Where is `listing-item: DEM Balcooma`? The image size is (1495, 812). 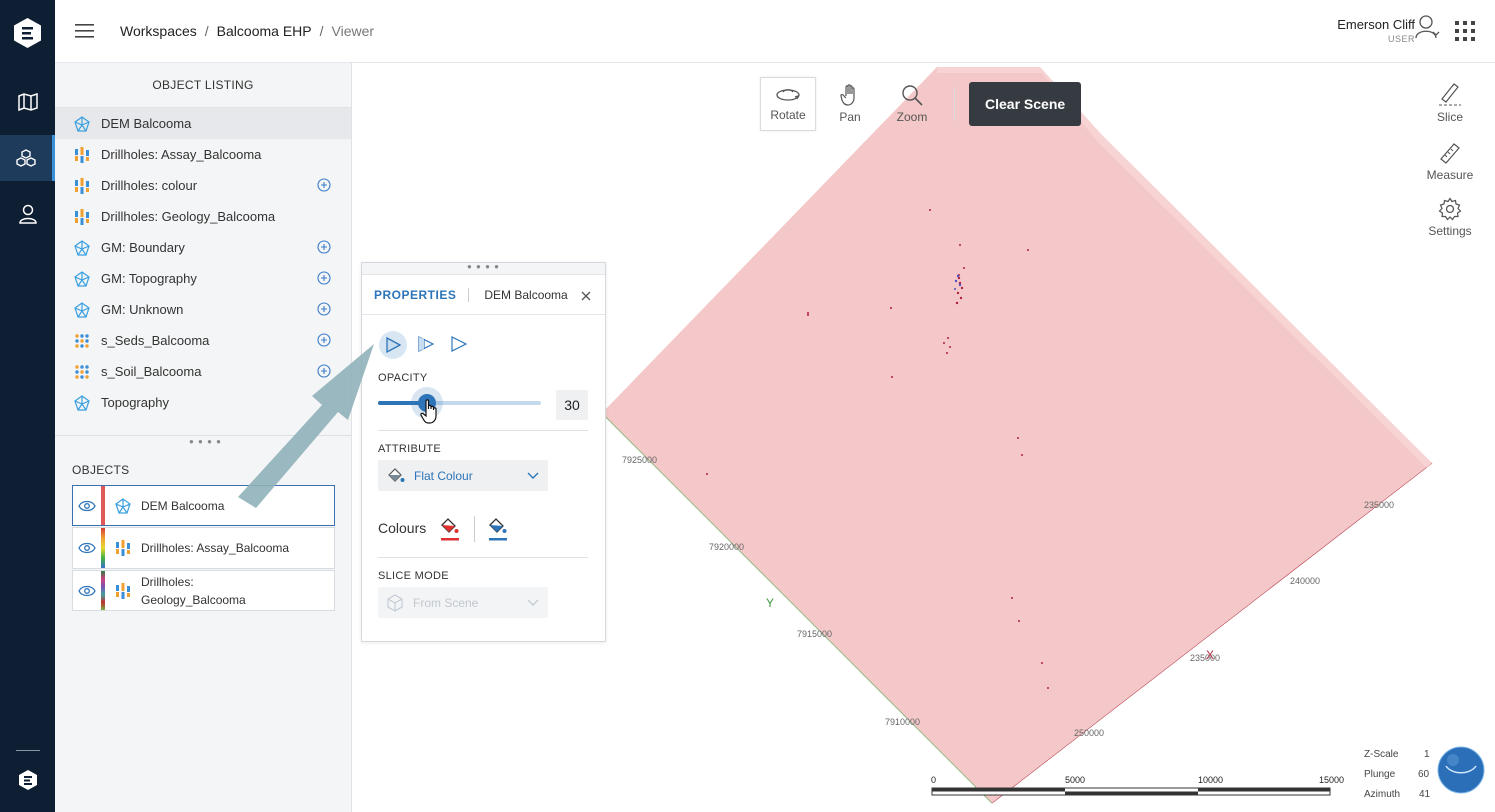
listing-item: DEM Balcooma is located at coordinates (203, 123).